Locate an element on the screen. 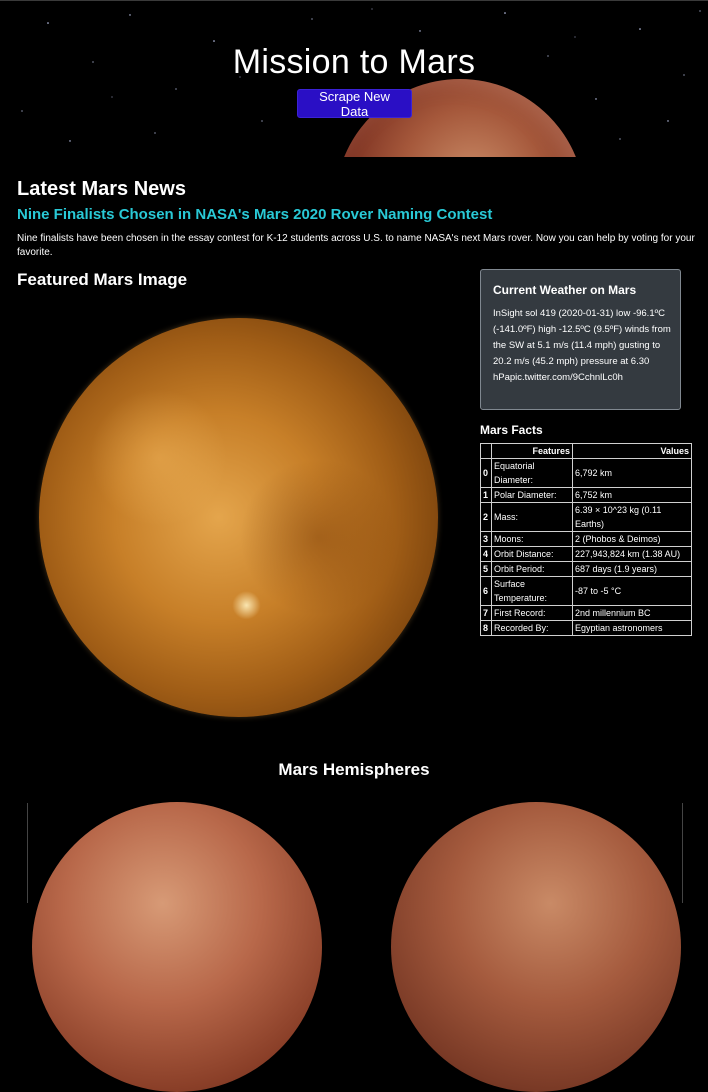 This screenshot has width=708, height=1092. feature-cell: Orbit Period: is located at coordinates (532, 569).